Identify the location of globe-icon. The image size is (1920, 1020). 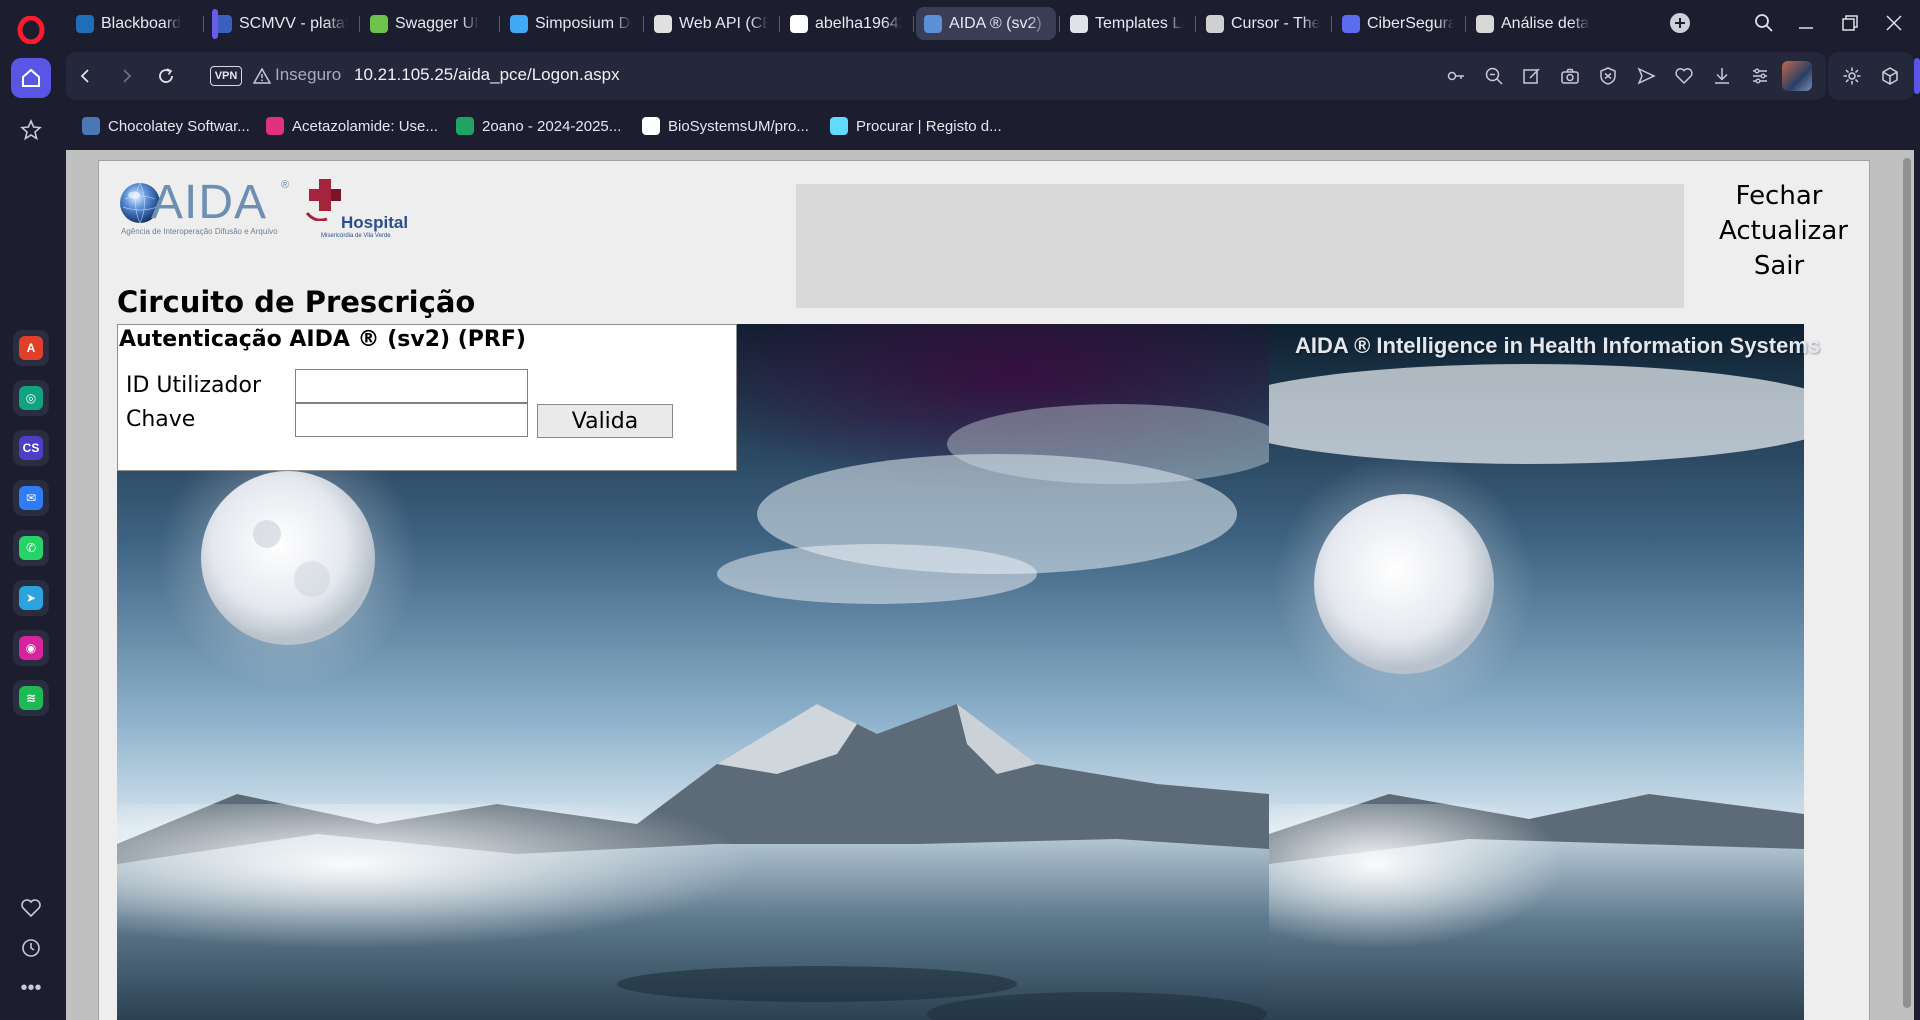
(663, 23).